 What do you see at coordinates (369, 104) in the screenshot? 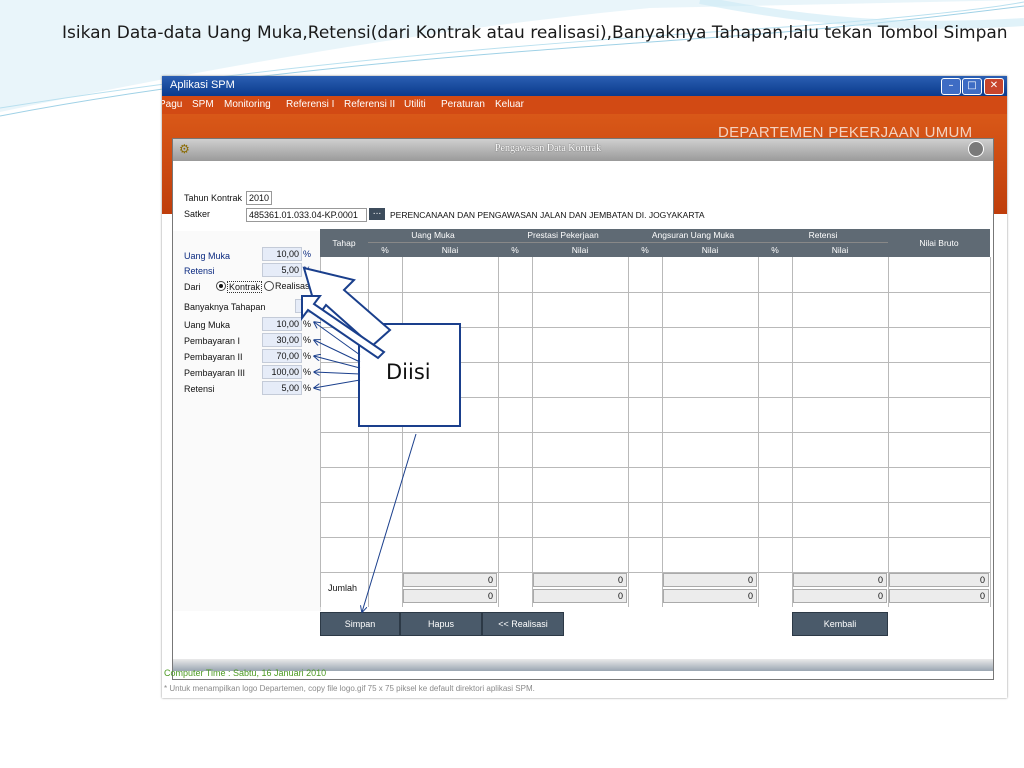
I see `menu-referensi-2: Referensi II` at bounding box center [369, 104].